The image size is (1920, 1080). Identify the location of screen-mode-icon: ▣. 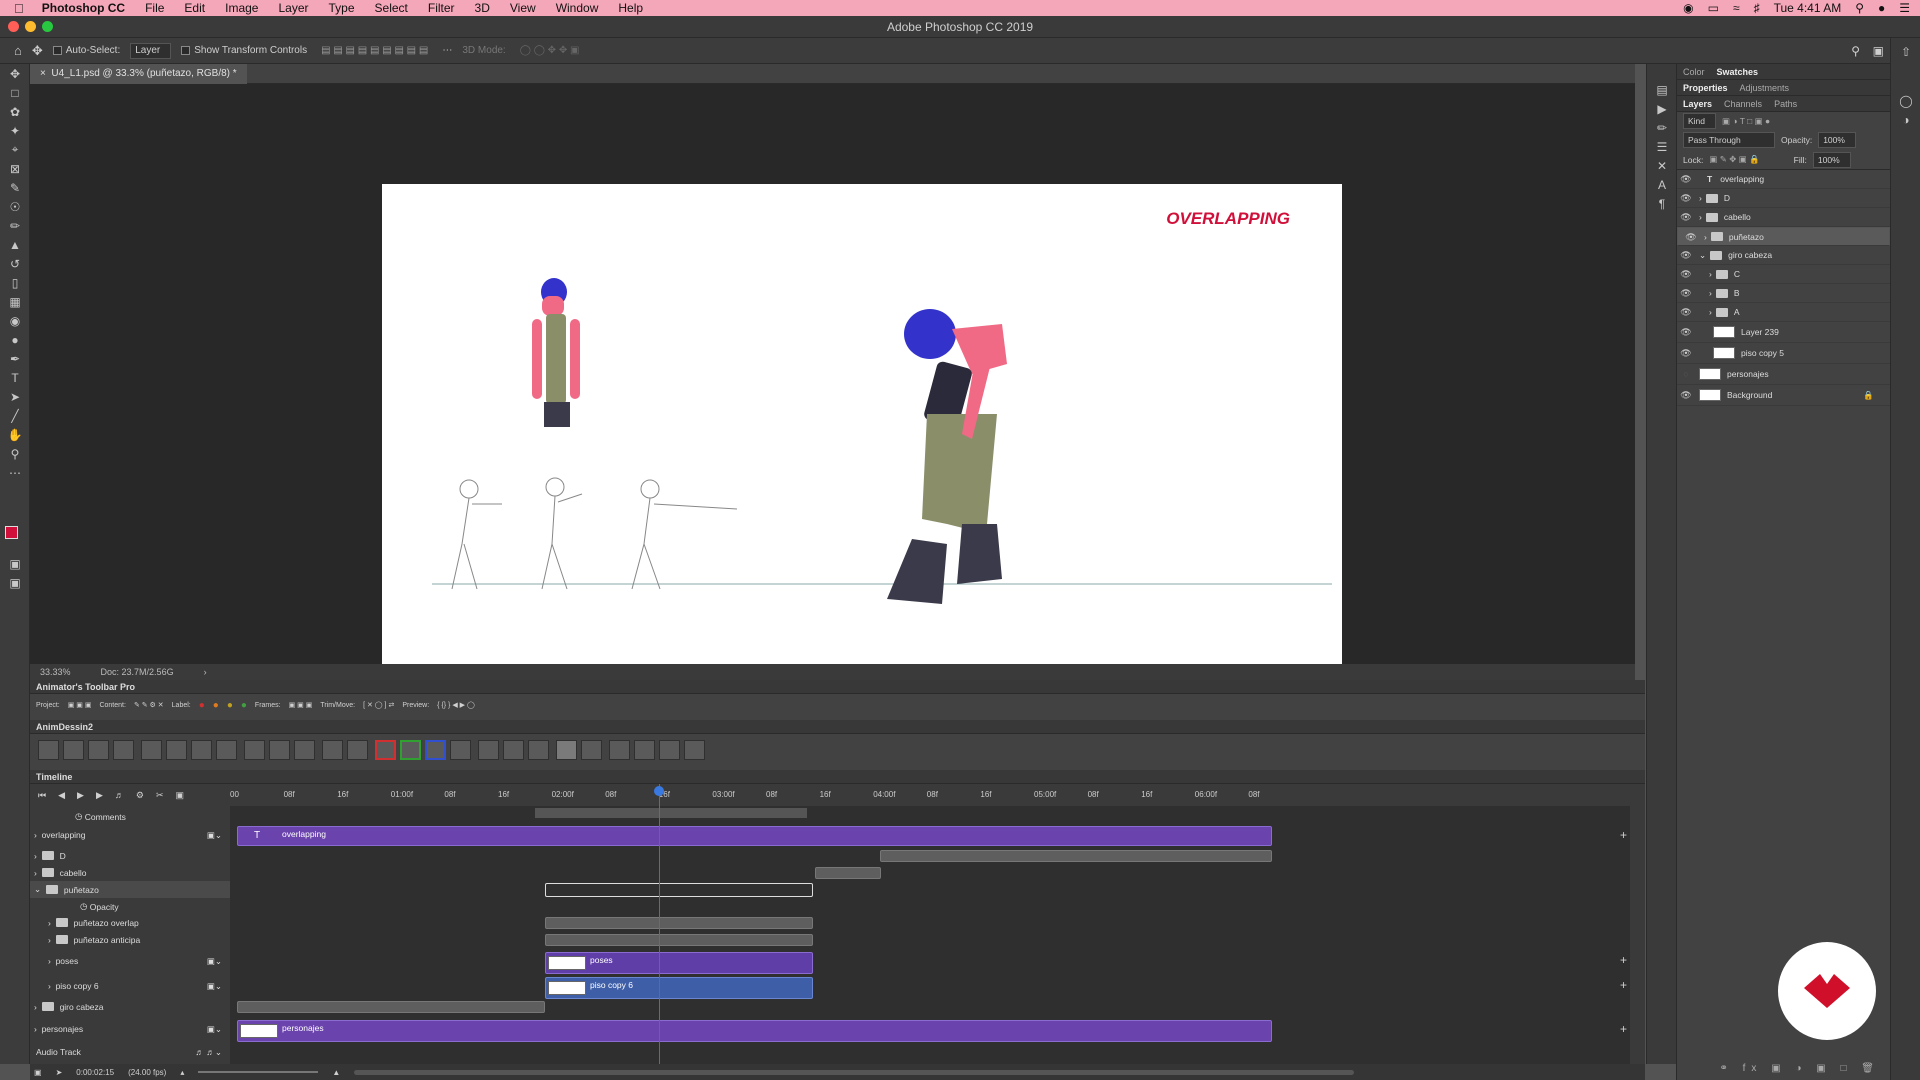
(15, 582).